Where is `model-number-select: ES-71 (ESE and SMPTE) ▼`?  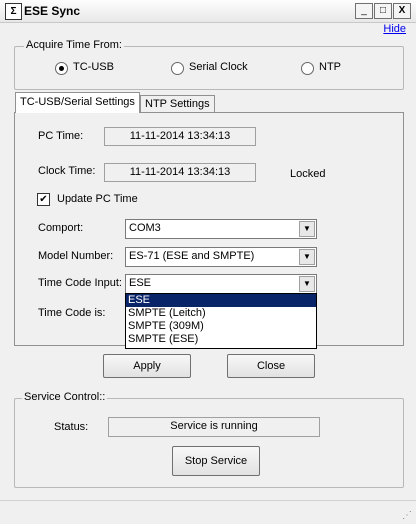 model-number-select: ES-71 (ESE and SMPTE) ▼ is located at coordinates (221, 257).